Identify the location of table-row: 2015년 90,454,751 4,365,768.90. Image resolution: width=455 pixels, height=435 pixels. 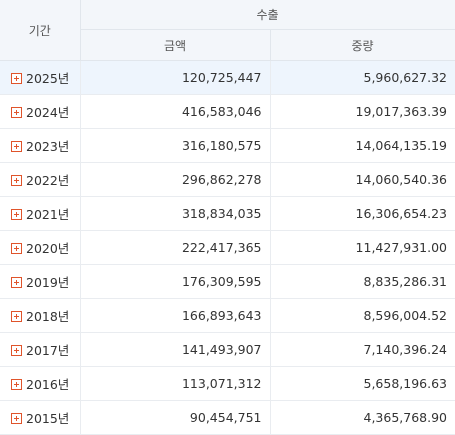
(227, 417).